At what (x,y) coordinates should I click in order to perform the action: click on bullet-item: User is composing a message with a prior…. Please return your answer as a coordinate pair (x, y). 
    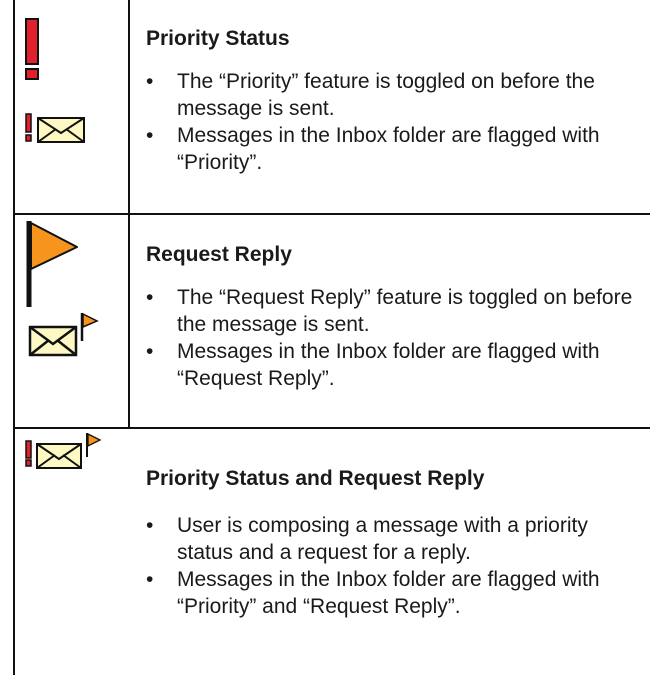
    Looking at the image, I should click on (396, 539).